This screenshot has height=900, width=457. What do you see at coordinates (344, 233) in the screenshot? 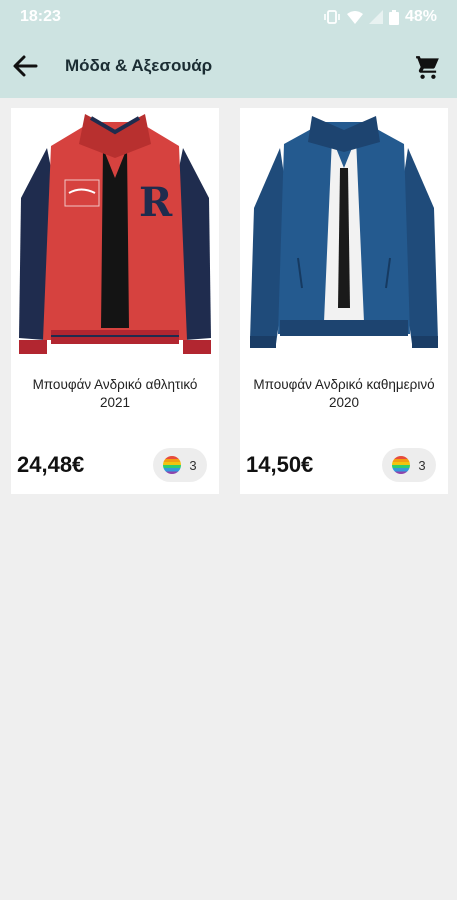
I see `product-image-blue-jacket` at bounding box center [344, 233].